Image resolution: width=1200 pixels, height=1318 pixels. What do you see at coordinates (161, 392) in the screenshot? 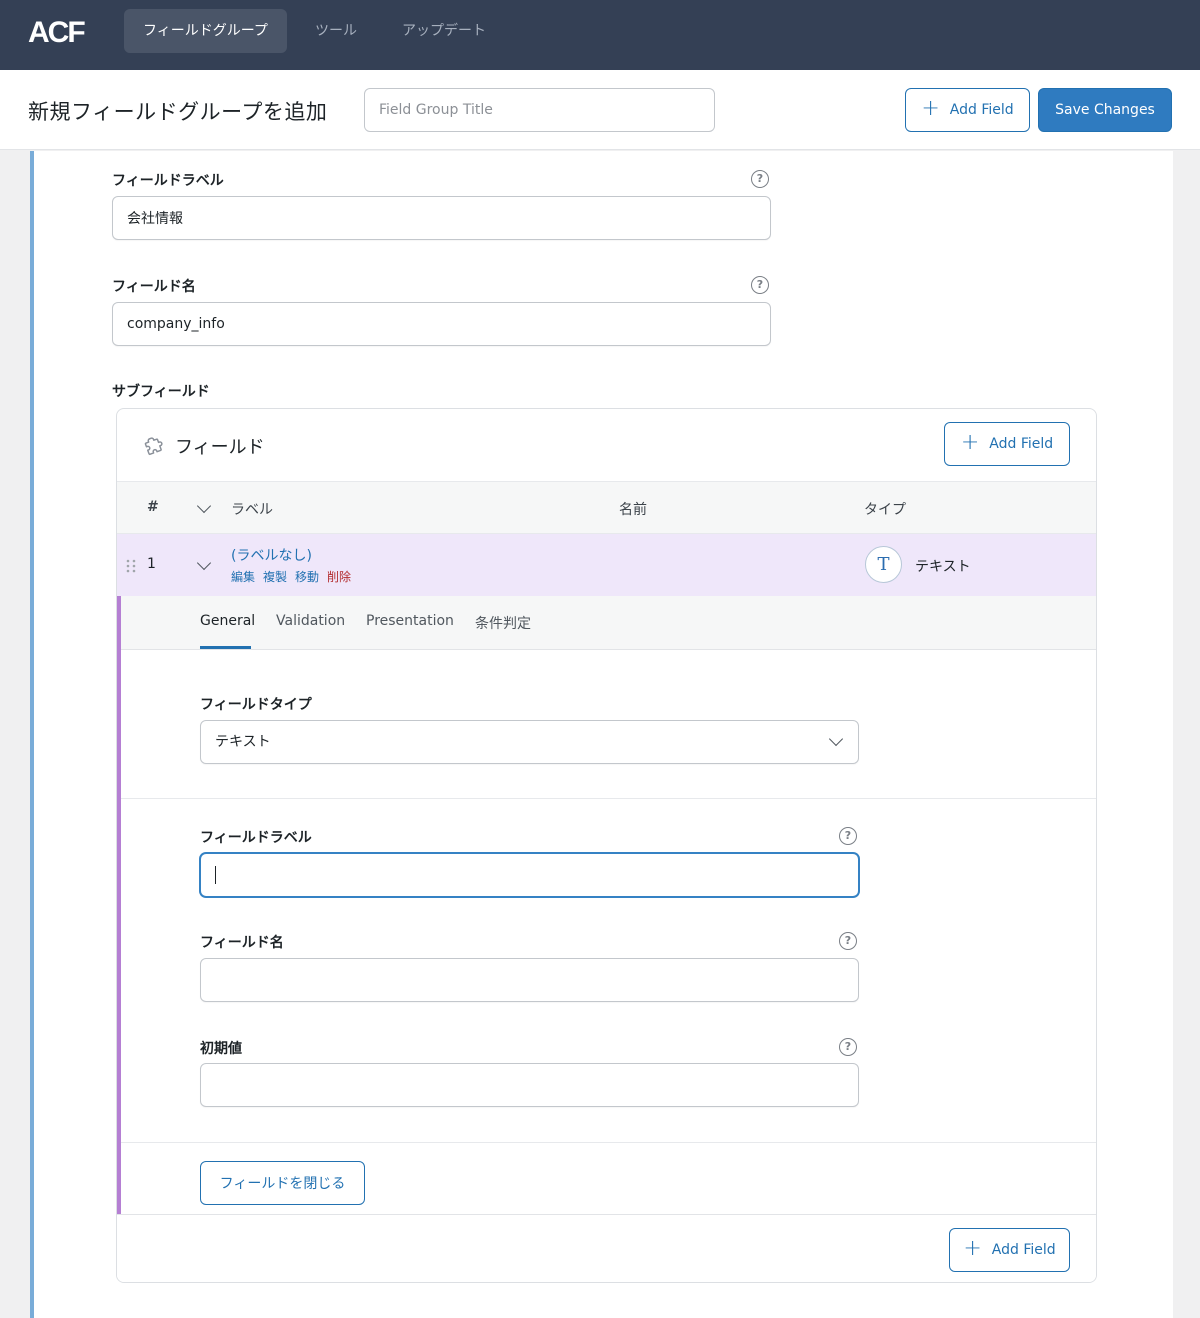
I see `subfields-title: サブフィールド` at bounding box center [161, 392].